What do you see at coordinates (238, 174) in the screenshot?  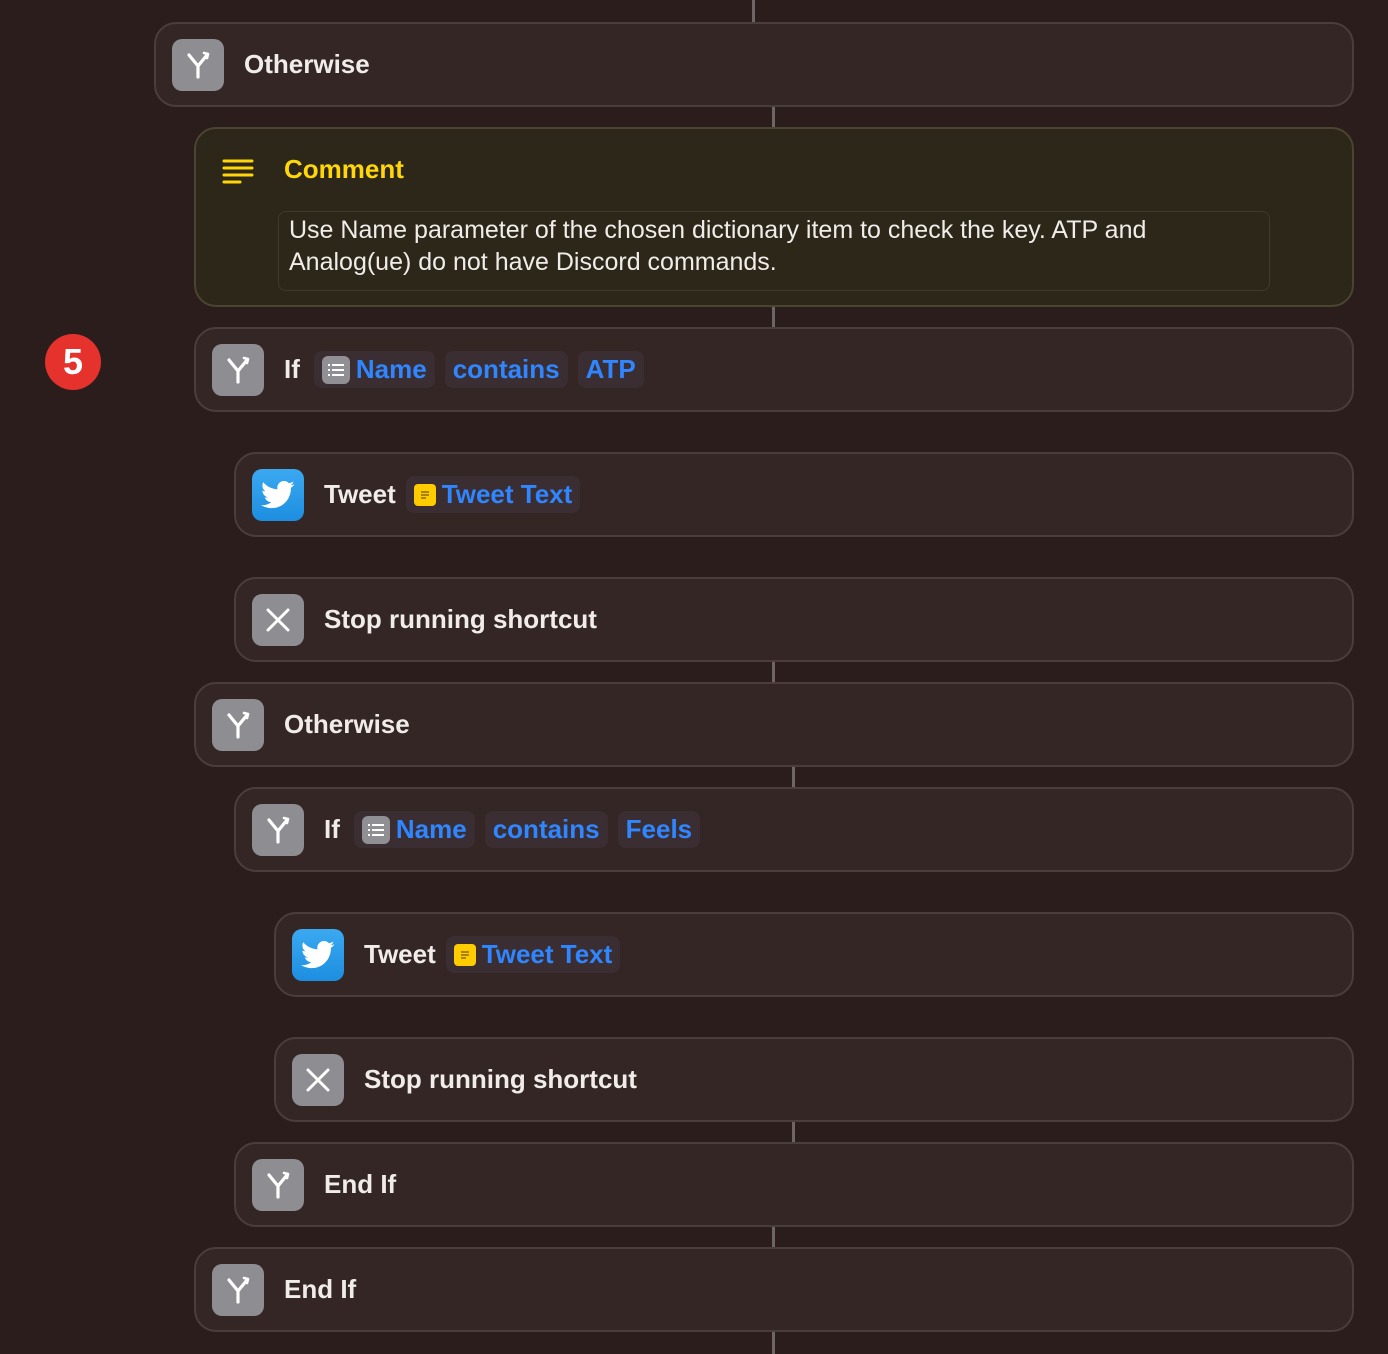 I see `comment-lines-icon` at bounding box center [238, 174].